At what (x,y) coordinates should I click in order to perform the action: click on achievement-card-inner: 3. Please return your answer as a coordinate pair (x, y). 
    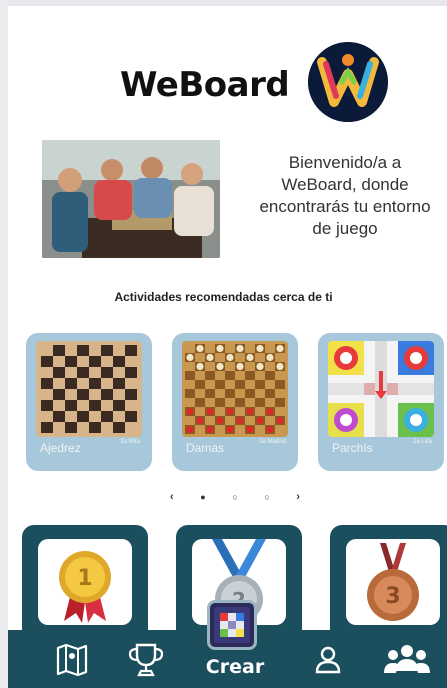
    Looking at the image, I should click on (393, 582).